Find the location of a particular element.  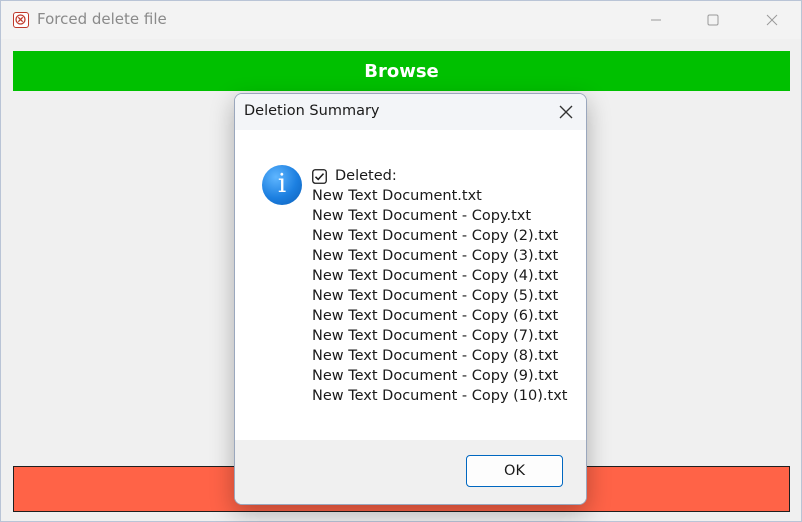

app-icon is located at coordinates (21, 20).